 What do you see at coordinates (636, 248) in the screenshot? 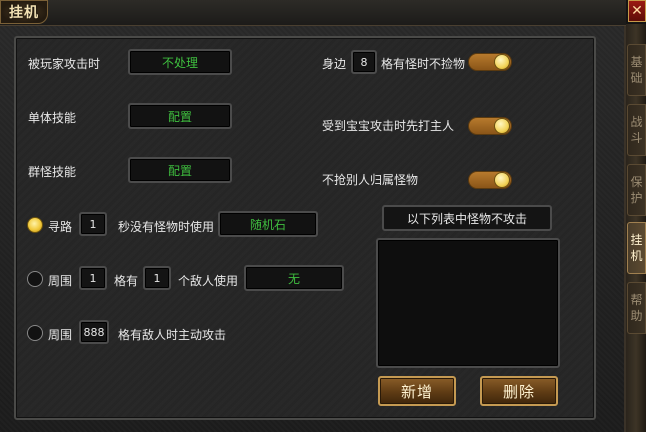
I see `tab-hangup: 挂 机` at bounding box center [636, 248].